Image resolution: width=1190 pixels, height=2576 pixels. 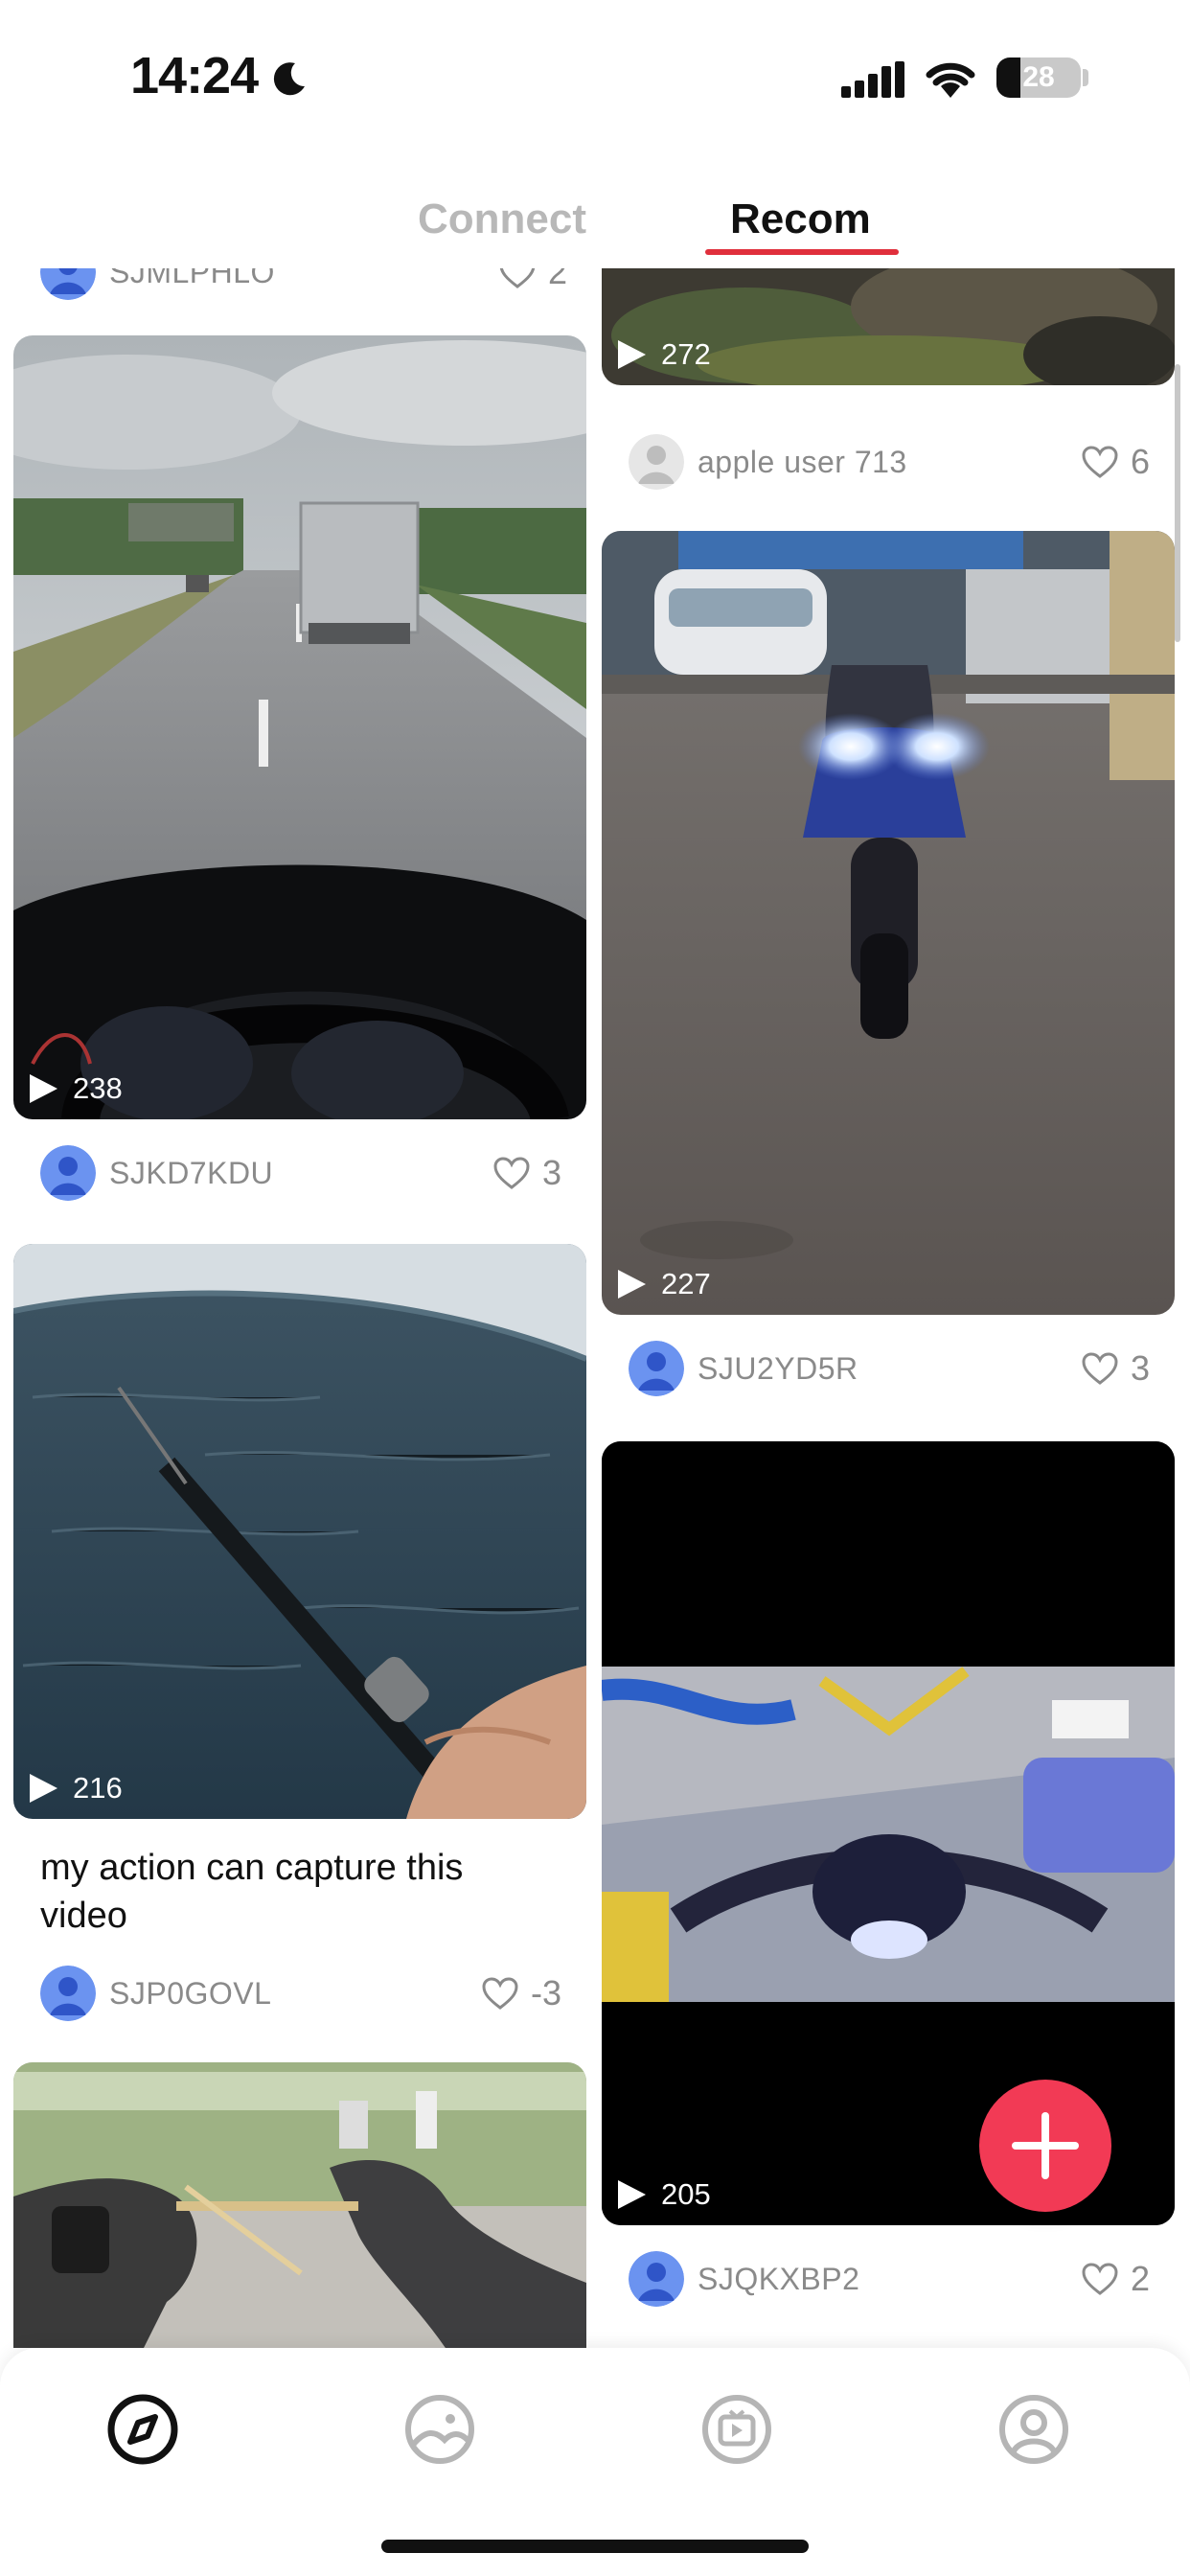 I want to click on video-card, so click(x=300, y=2205).